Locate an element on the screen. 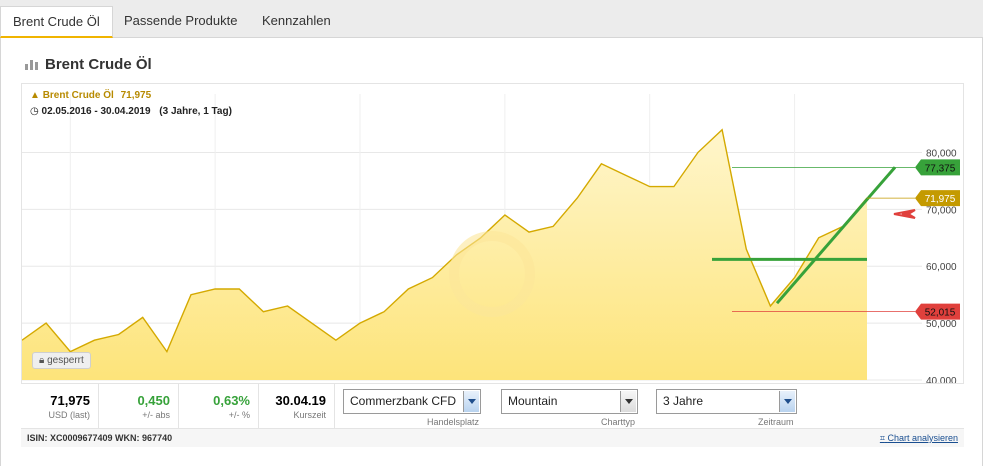 The width and height of the screenshot is (983, 466). isin-wkn: ISIN: XC0009677409 WKN: 967740 is located at coordinates (100, 438).